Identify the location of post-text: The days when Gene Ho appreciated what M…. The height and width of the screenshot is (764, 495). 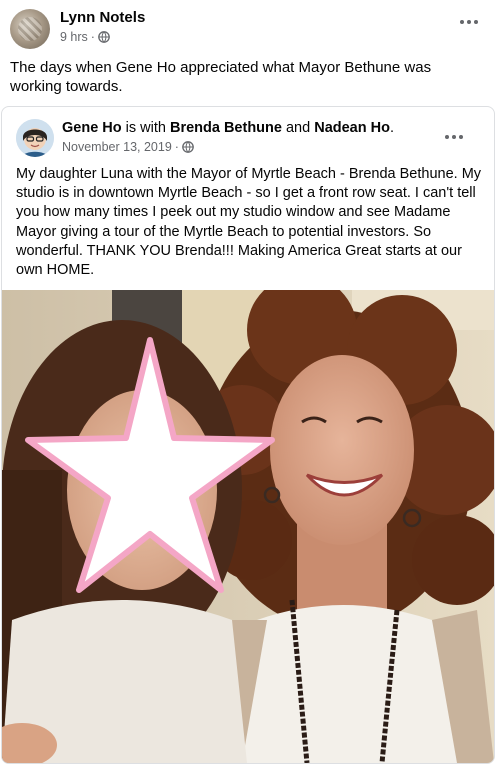
(221, 77).